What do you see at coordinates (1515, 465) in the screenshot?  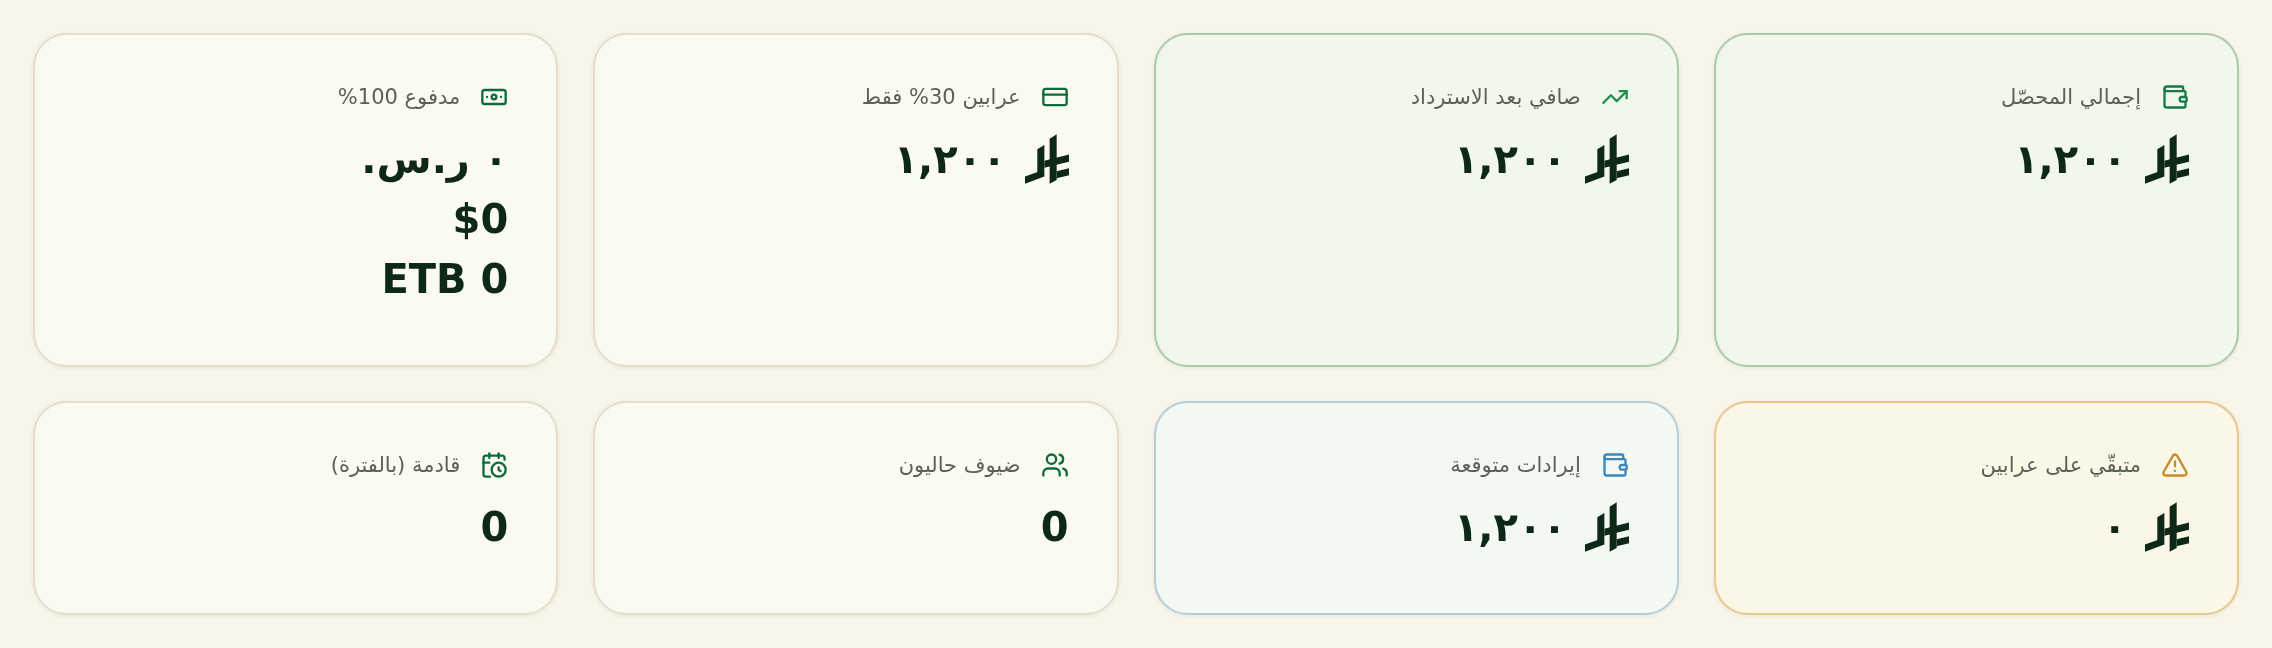 I see `stat-label: إيرادات متوقعة` at bounding box center [1515, 465].